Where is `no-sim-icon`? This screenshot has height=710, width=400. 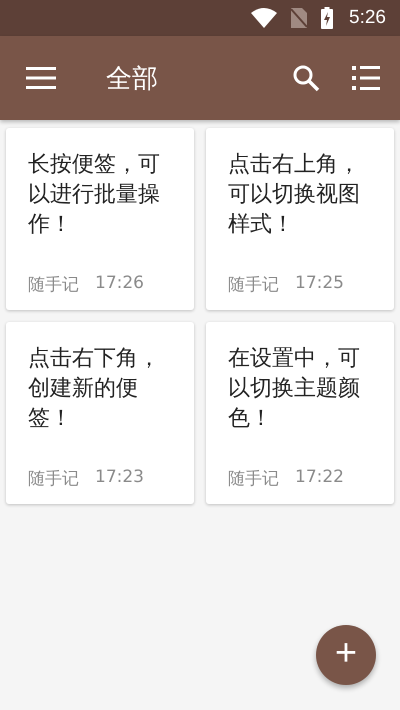 no-sim-icon is located at coordinates (299, 18).